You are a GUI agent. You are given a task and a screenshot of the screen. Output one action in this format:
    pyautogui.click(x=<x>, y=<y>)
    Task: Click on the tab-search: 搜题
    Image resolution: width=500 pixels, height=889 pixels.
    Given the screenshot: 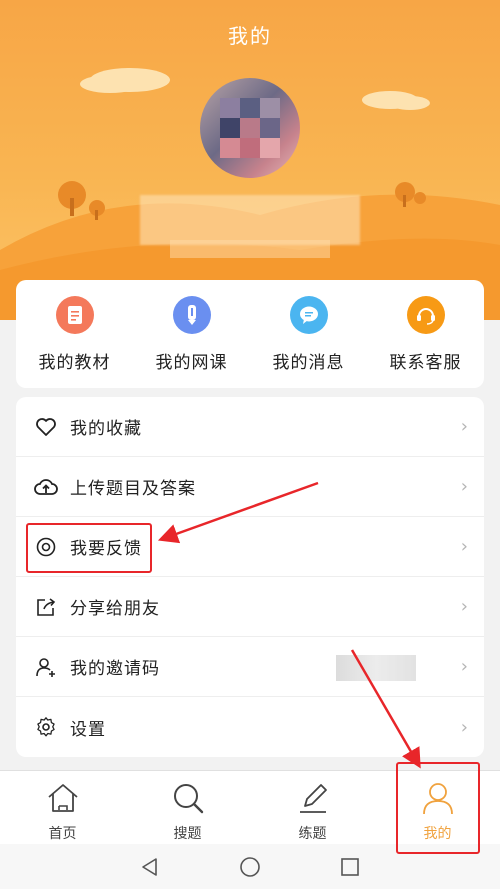 What is the action you would take?
    pyautogui.click(x=188, y=807)
    